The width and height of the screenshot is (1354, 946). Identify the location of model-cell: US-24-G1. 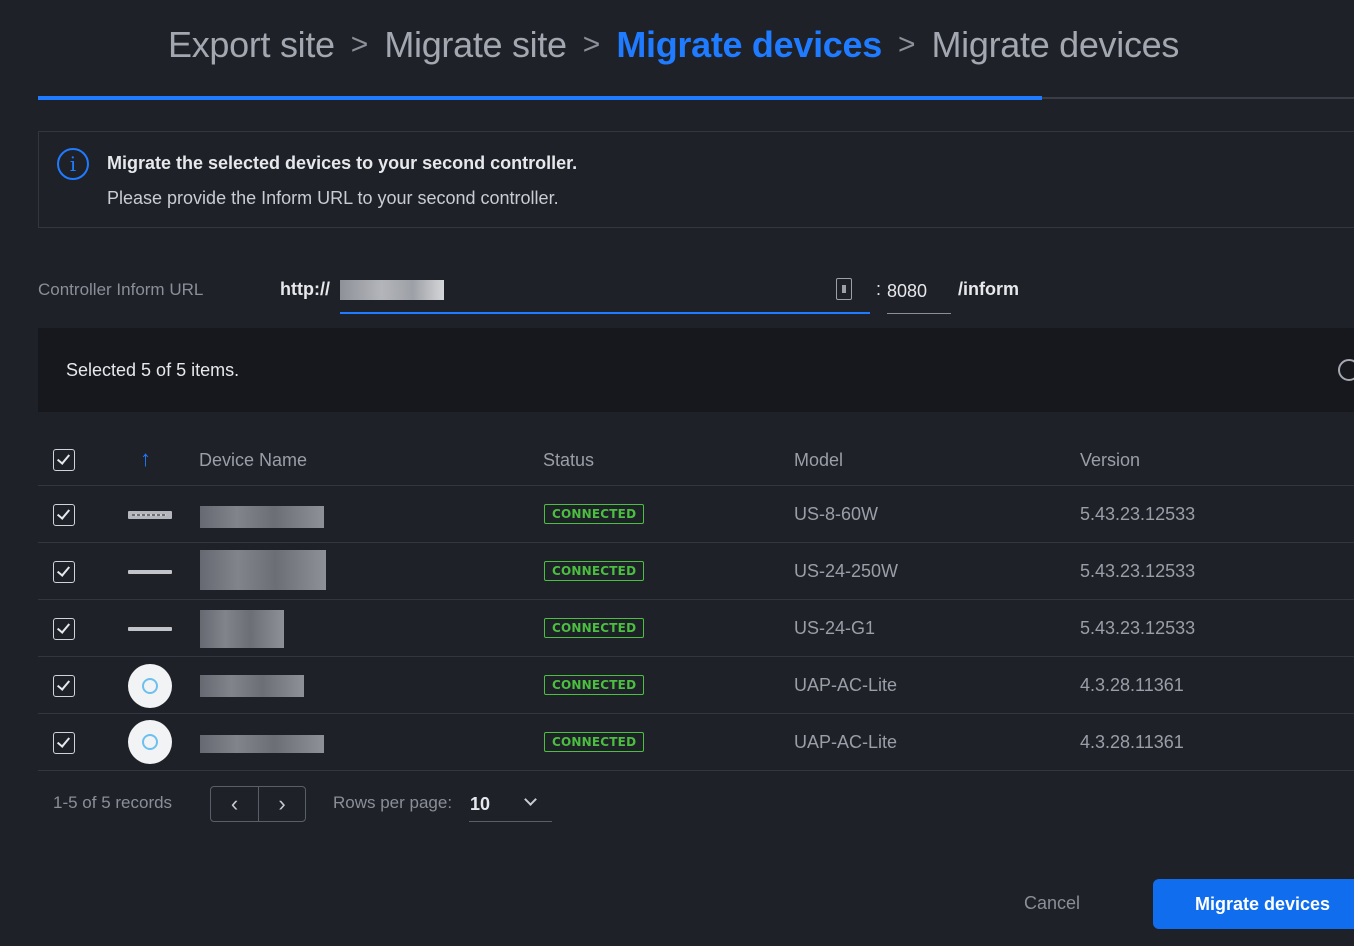
(835, 628).